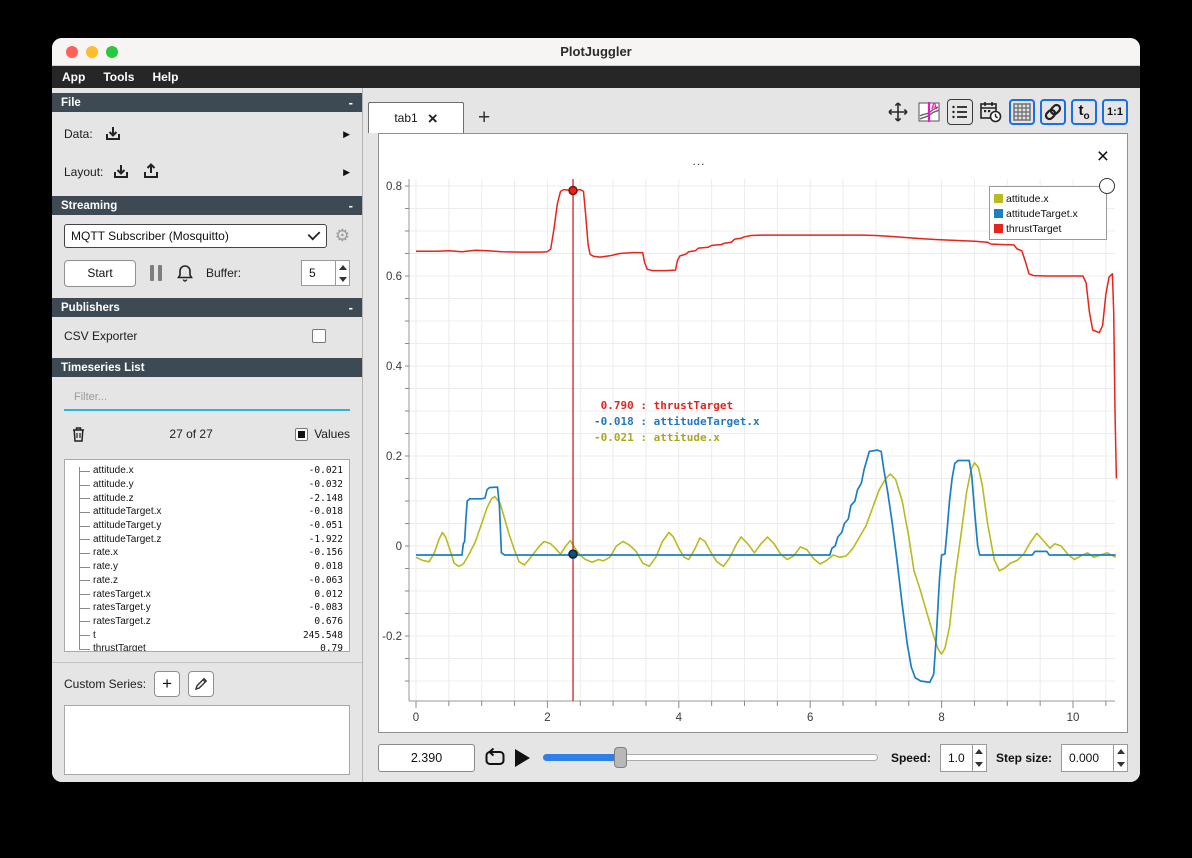 The height and width of the screenshot is (858, 1192). Describe the element at coordinates (351, 307) in the screenshot. I see `publishers-collapse-button: -` at that location.